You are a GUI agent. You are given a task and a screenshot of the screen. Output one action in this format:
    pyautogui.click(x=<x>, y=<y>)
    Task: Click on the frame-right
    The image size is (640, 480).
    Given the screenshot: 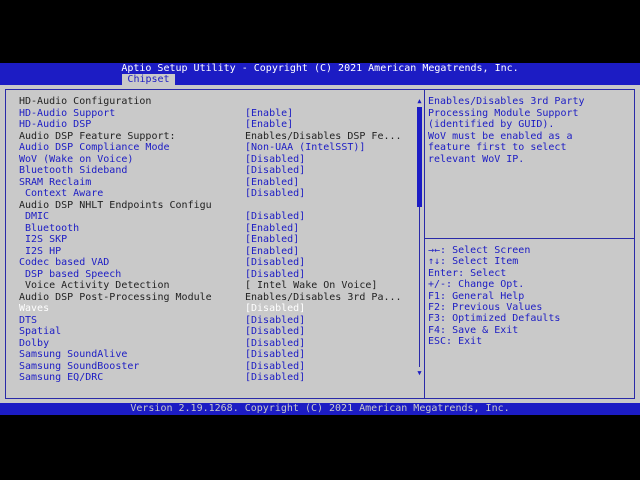 What is the action you would take?
    pyautogui.click(x=634, y=244)
    